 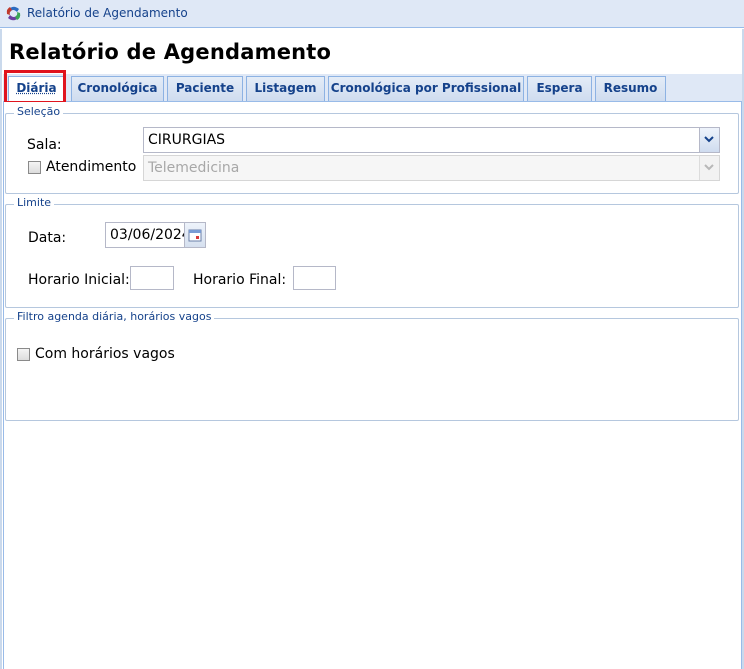 I want to click on atendimento-label: Atendimento, so click(x=91, y=167).